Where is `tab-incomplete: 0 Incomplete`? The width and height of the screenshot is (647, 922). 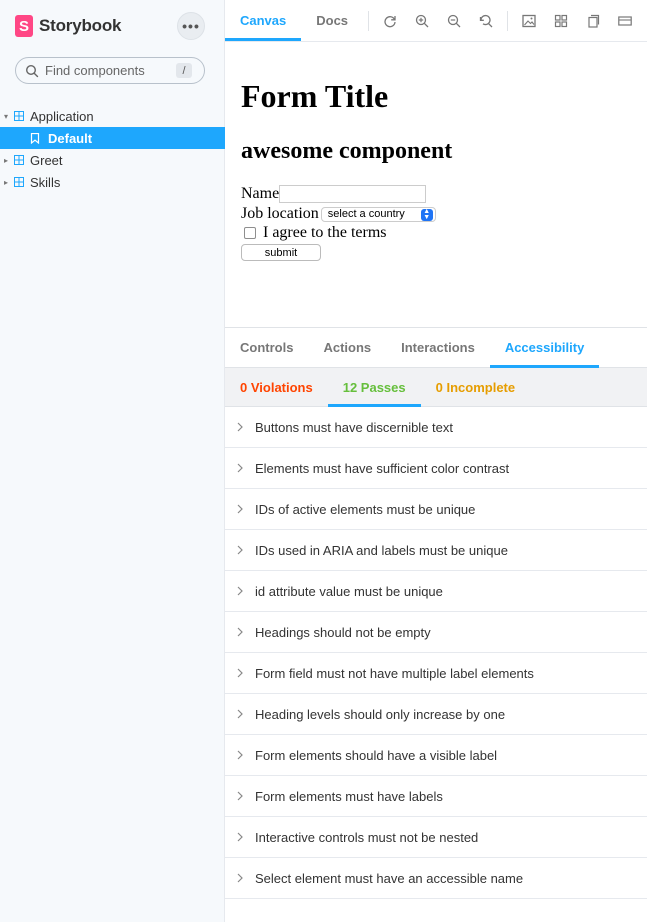 tab-incomplete: 0 Incomplete is located at coordinates (475, 387).